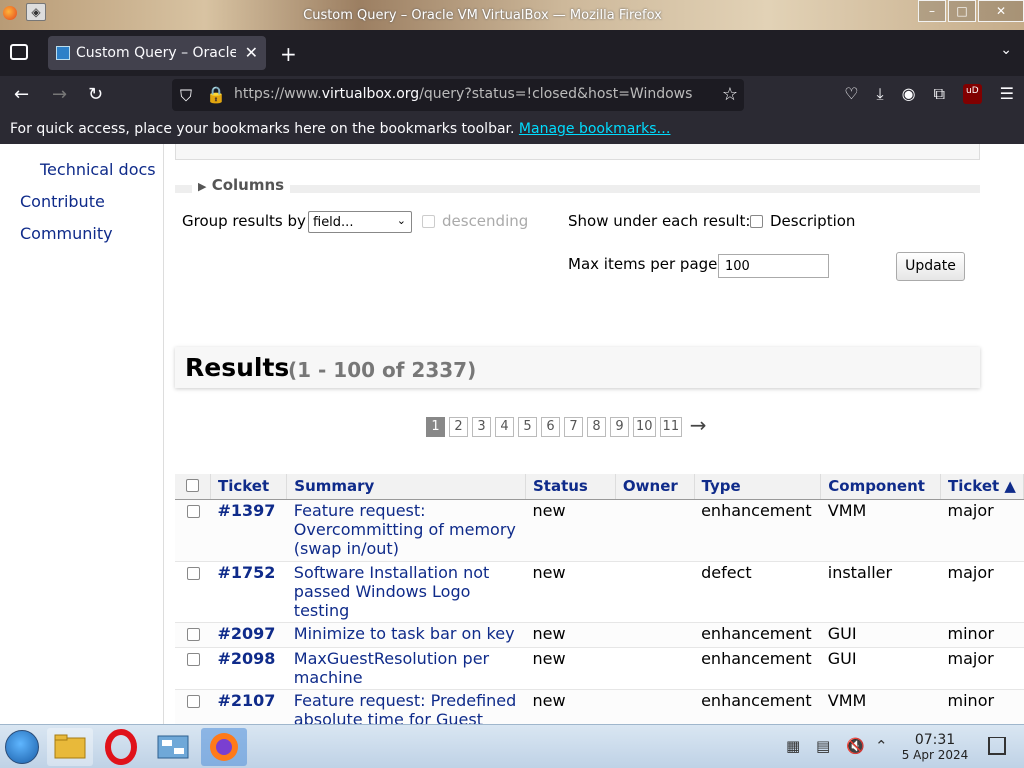 Image resolution: width=1024 pixels, height=768 pixels. I want to click on start-button, so click(22, 747).